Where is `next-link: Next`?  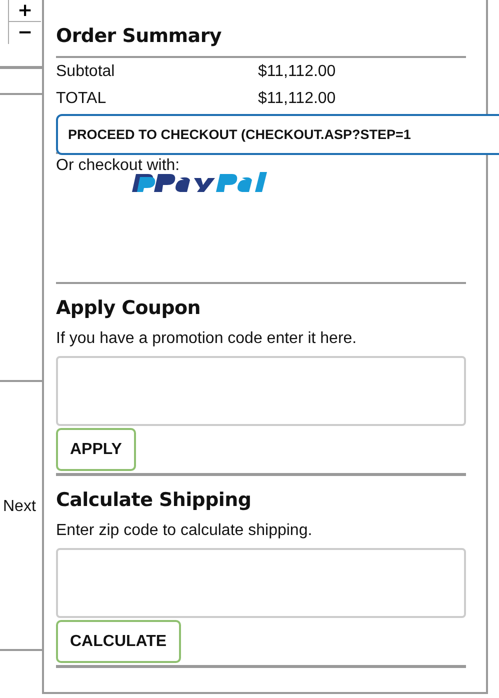
next-link: Next is located at coordinates (22, 507).